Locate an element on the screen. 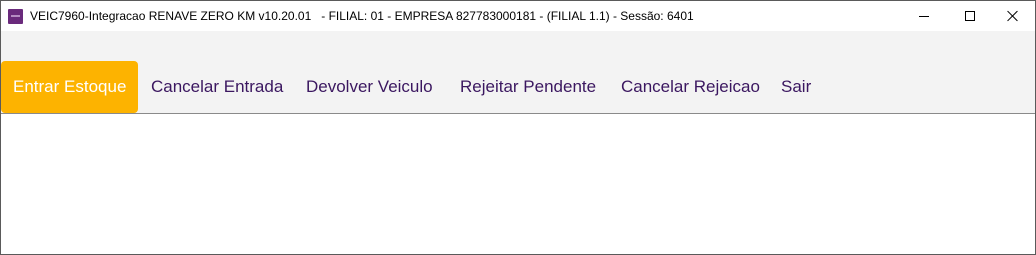 This screenshot has width=1036, height=255. close-icon is located at coordinates (1013, 16).